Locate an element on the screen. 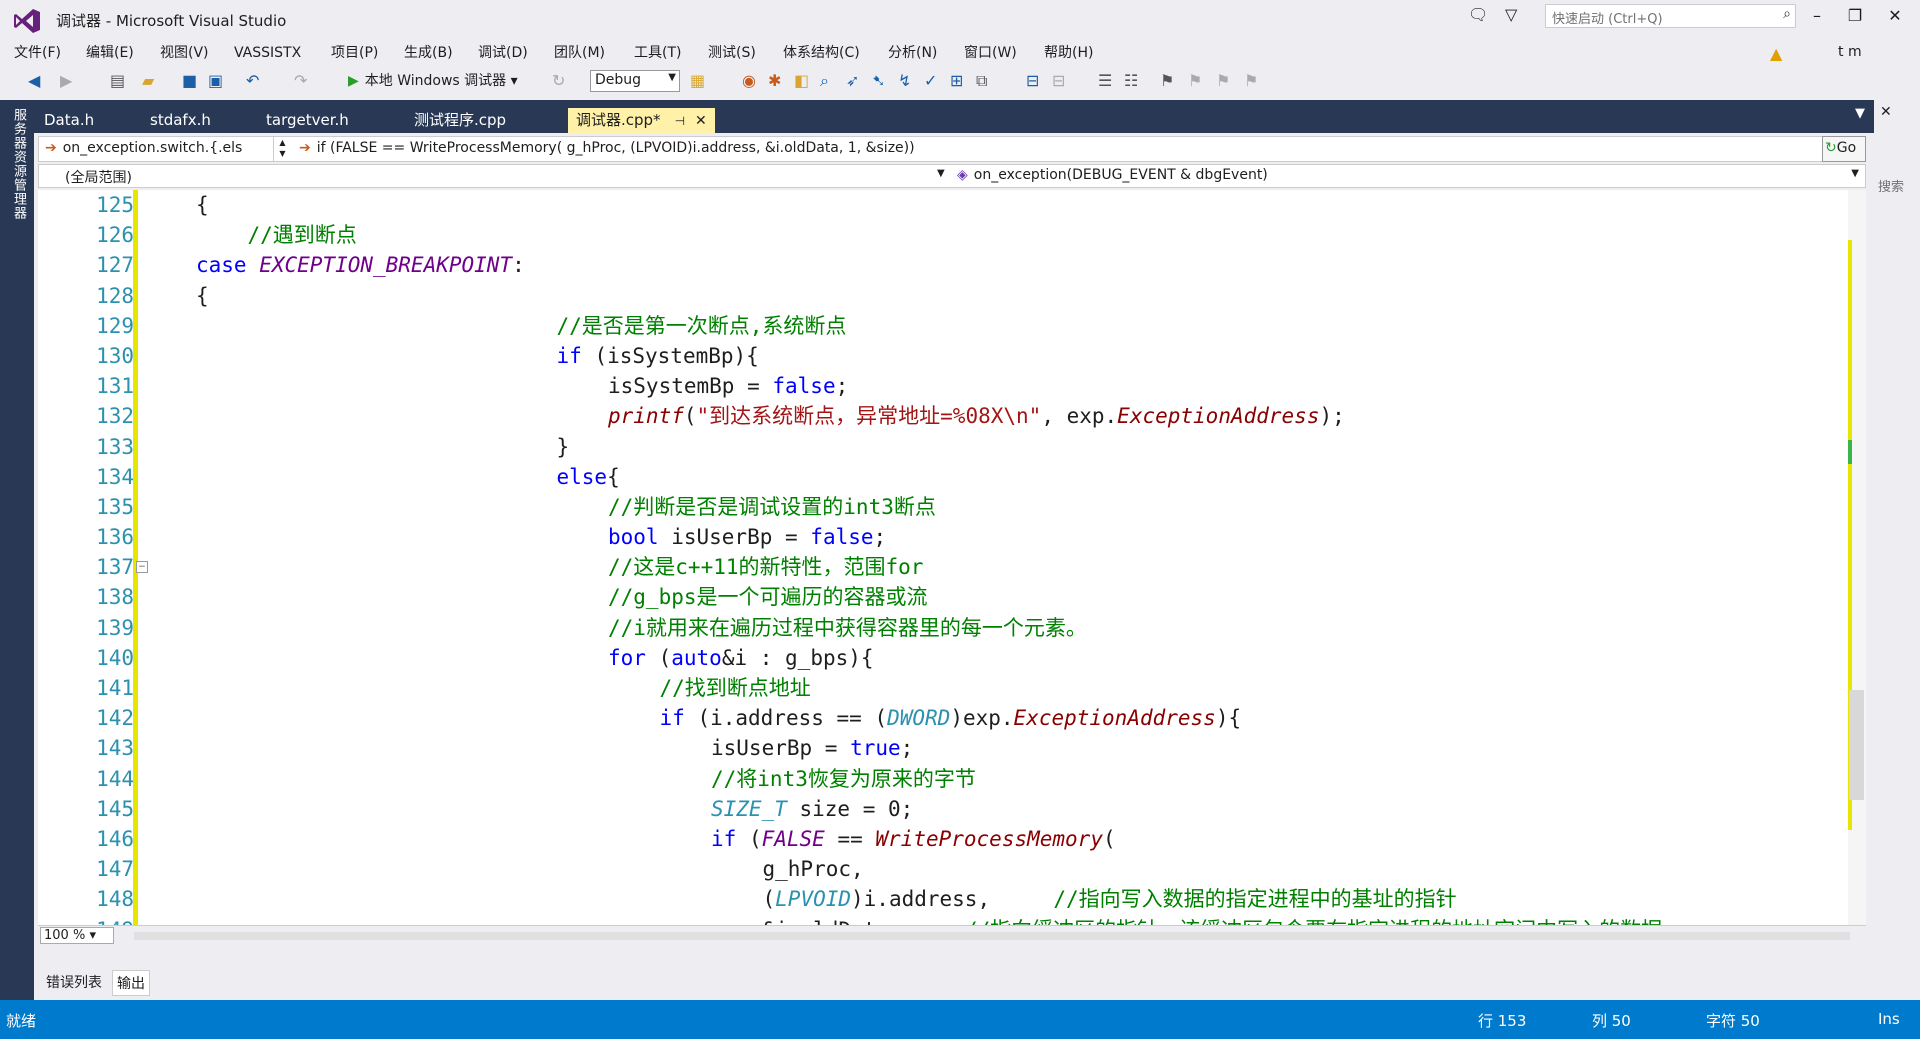  menu-architecture: 体系结构(C) is located at coordinates (821, 53).